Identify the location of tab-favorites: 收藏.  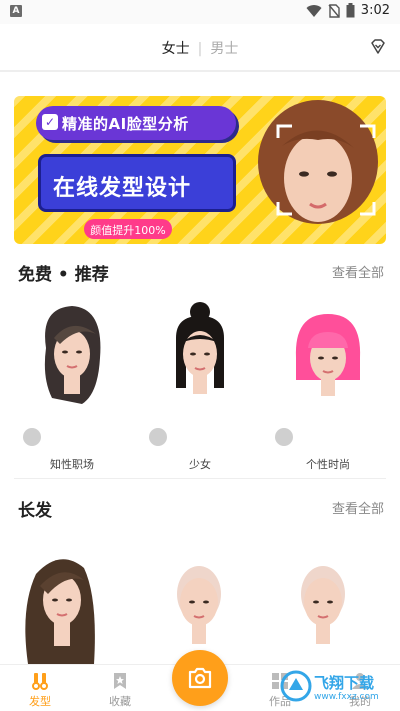
(120, 690).